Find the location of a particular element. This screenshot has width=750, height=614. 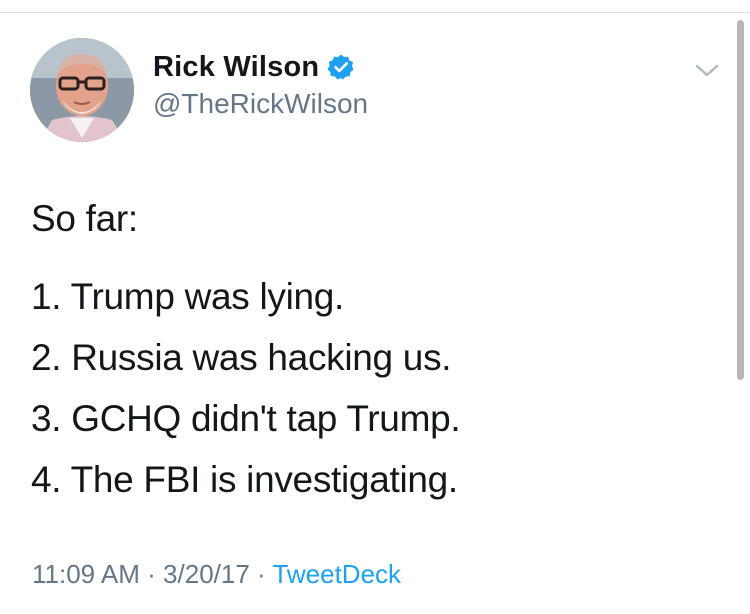

name-row: Rick Wilson is located at coordinates (260, 67).